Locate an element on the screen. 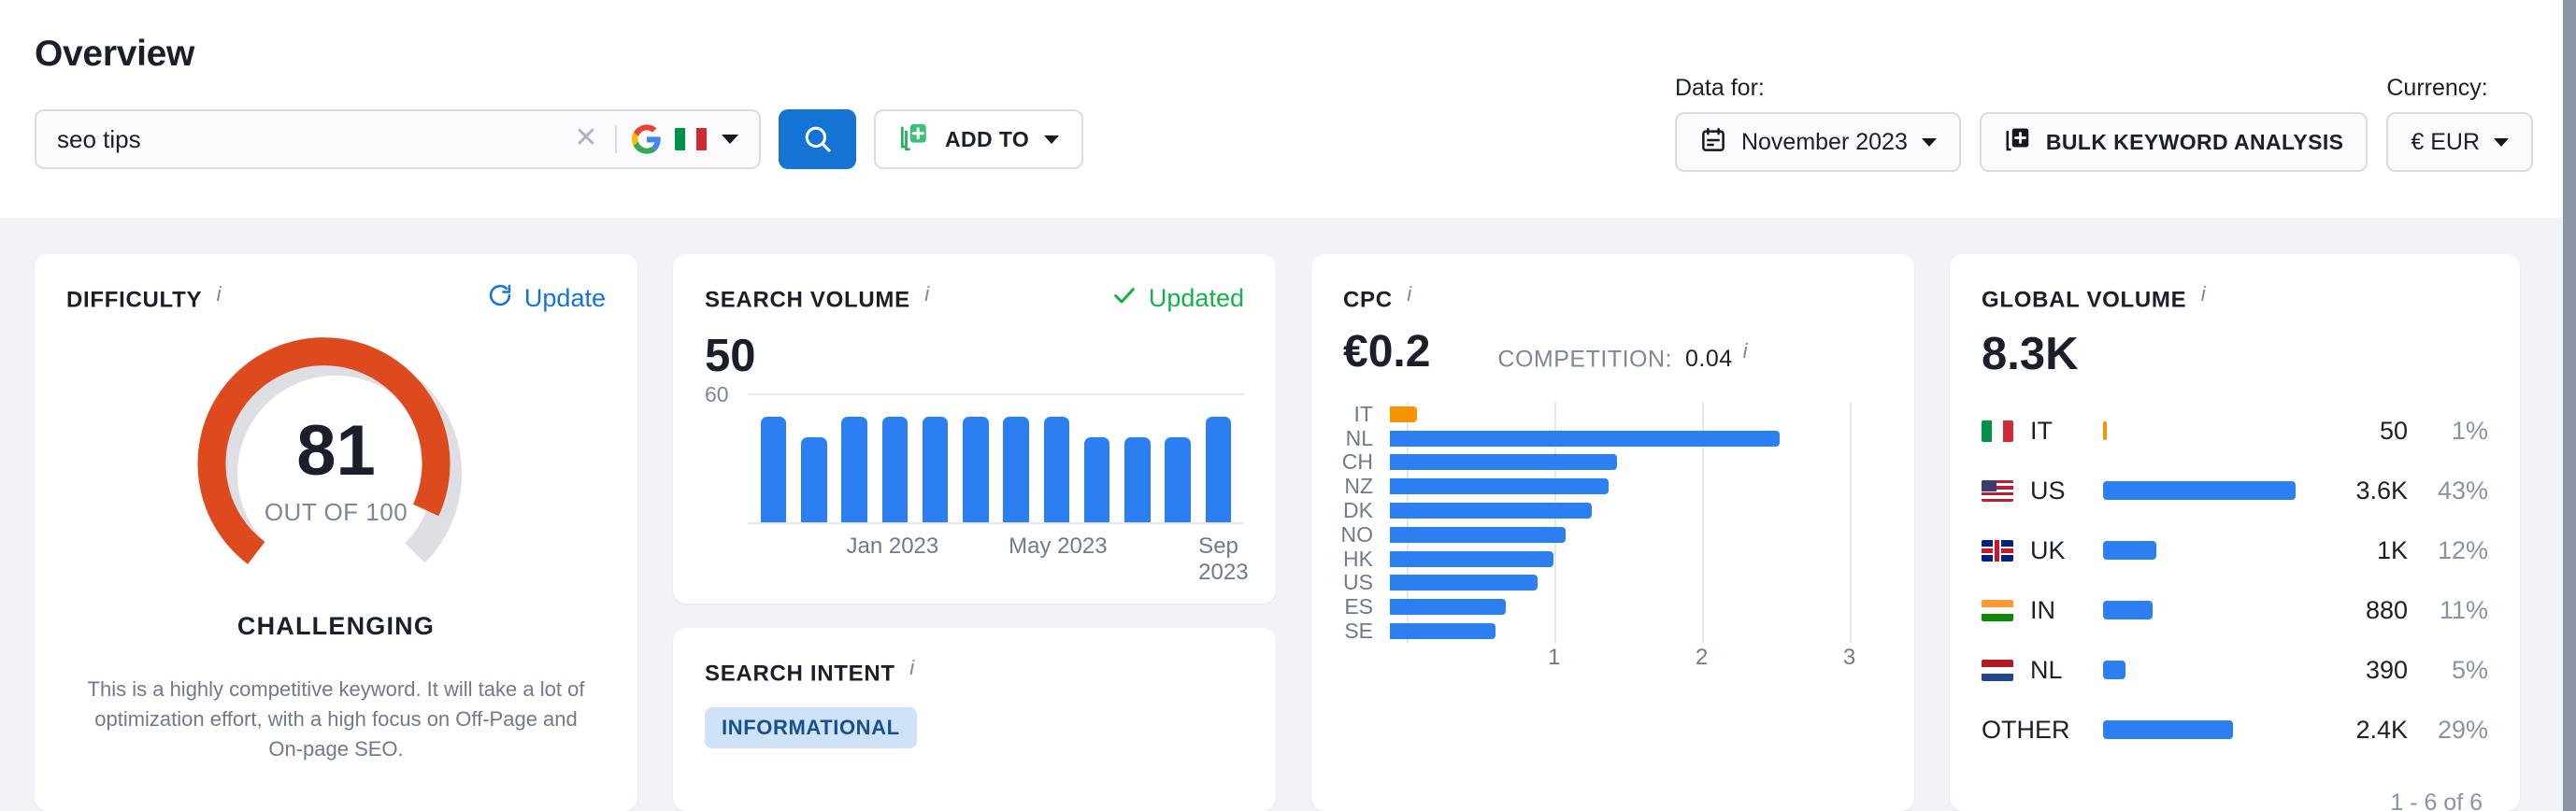 The height and width of the screenshot is (811, 2576). search-intent-title: SEARCH INTENT is located at coordinates (800, 674).